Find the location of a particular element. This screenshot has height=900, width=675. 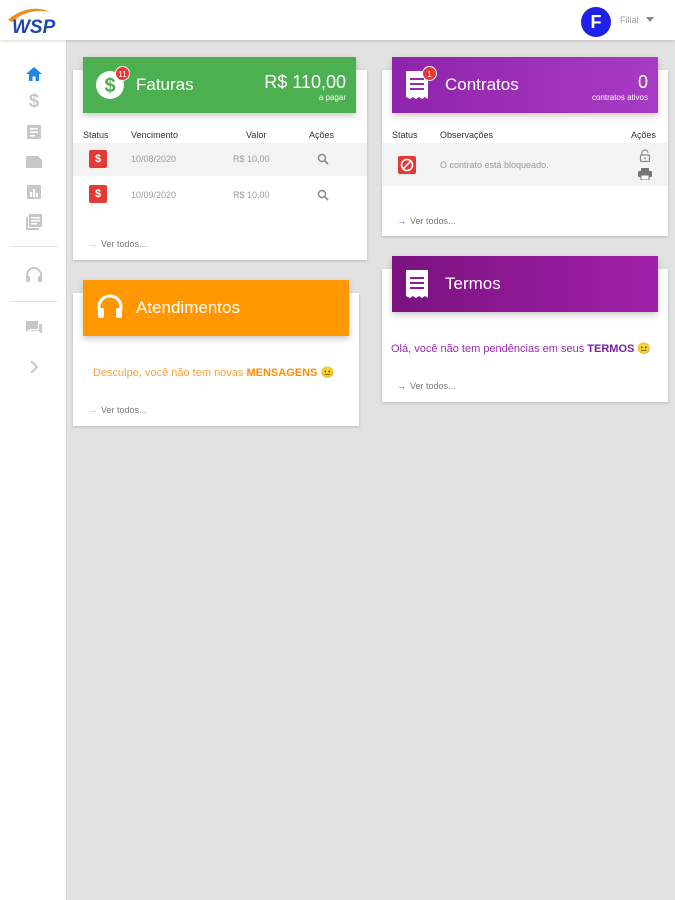

message-strong: MENSAGENS is located at coordinates (282, 373).